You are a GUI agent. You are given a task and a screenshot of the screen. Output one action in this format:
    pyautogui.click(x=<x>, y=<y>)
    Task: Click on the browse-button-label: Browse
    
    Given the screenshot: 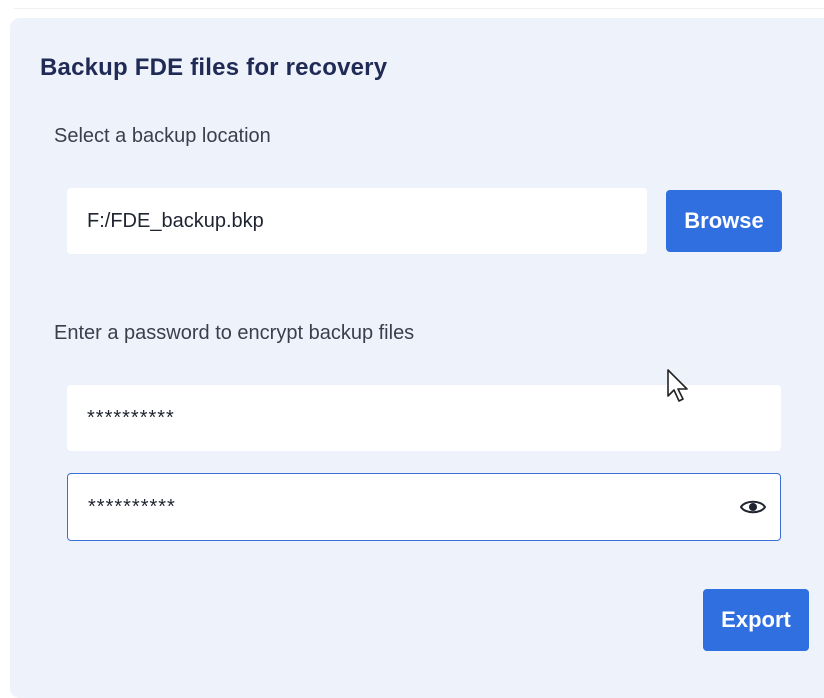 What is the action you would take?
    pyautogui.click(x=724, y=220)
    